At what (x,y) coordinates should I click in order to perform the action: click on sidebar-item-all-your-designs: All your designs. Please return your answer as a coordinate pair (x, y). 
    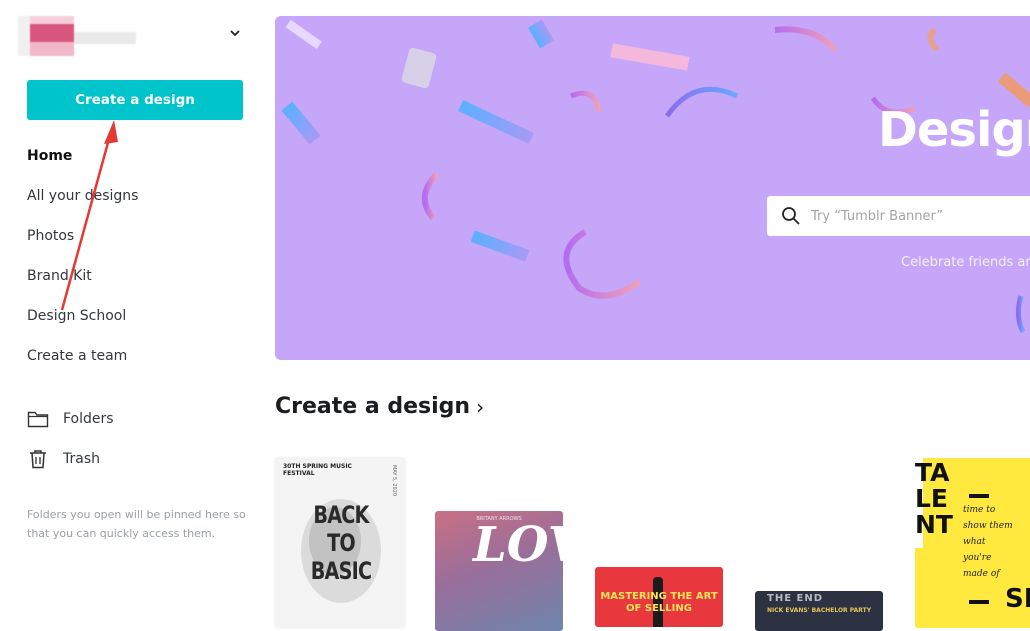
    Looking at the image, I should click on (82, 196).